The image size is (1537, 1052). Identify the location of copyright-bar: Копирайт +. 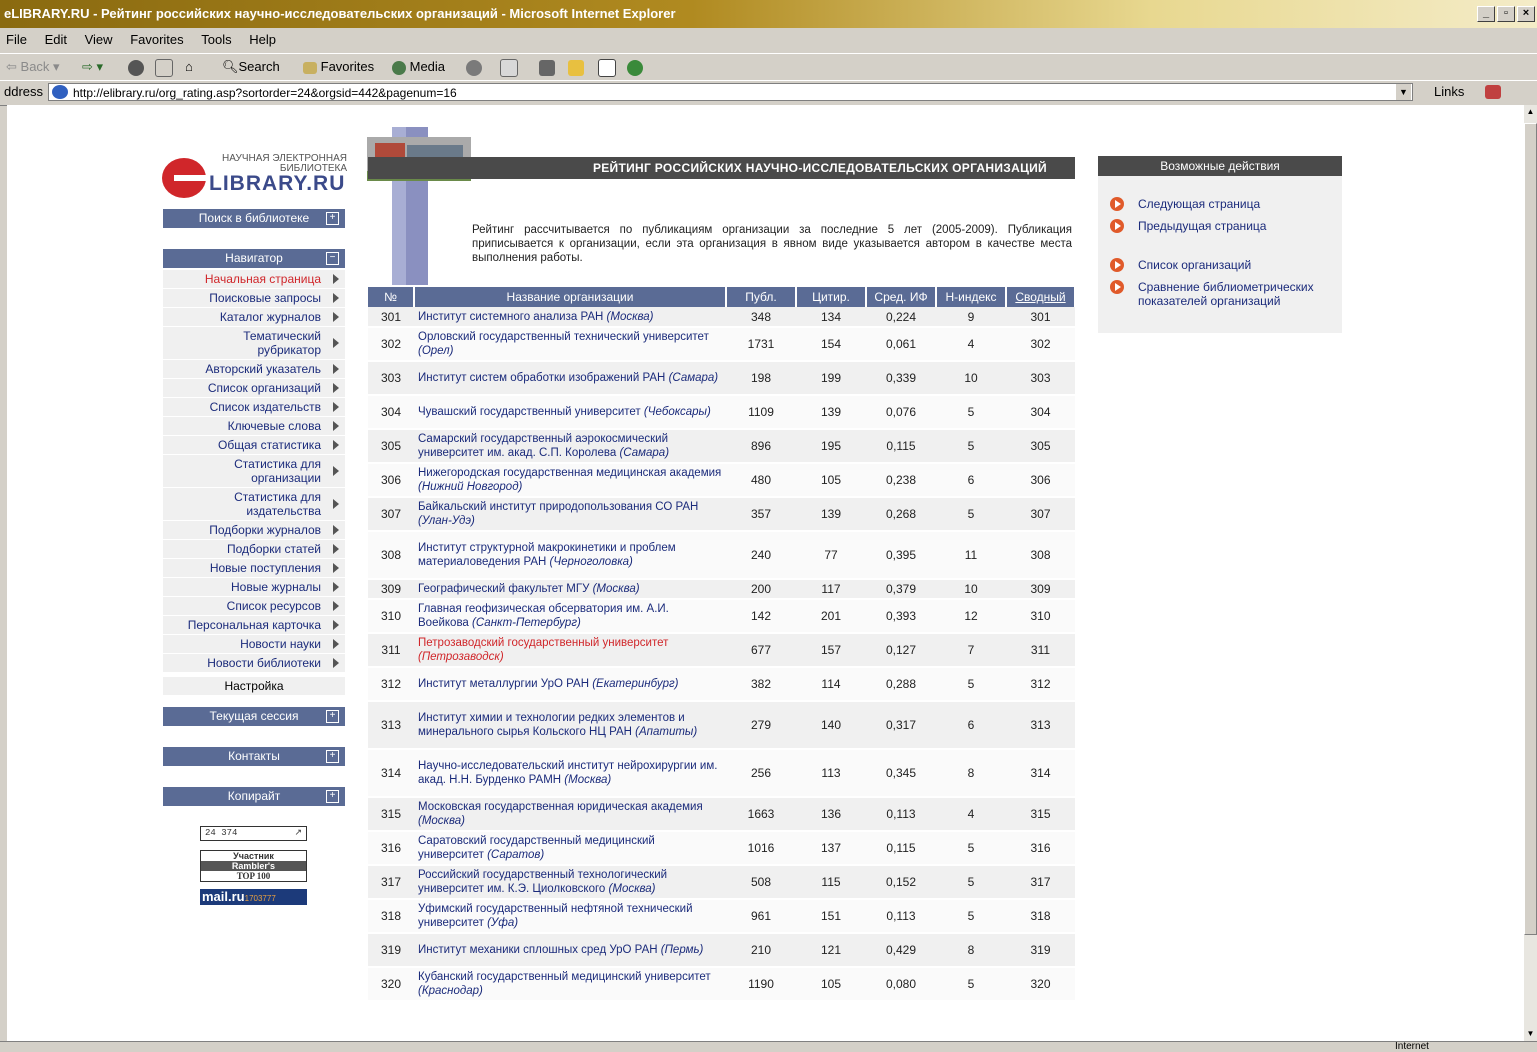
(254, 796).